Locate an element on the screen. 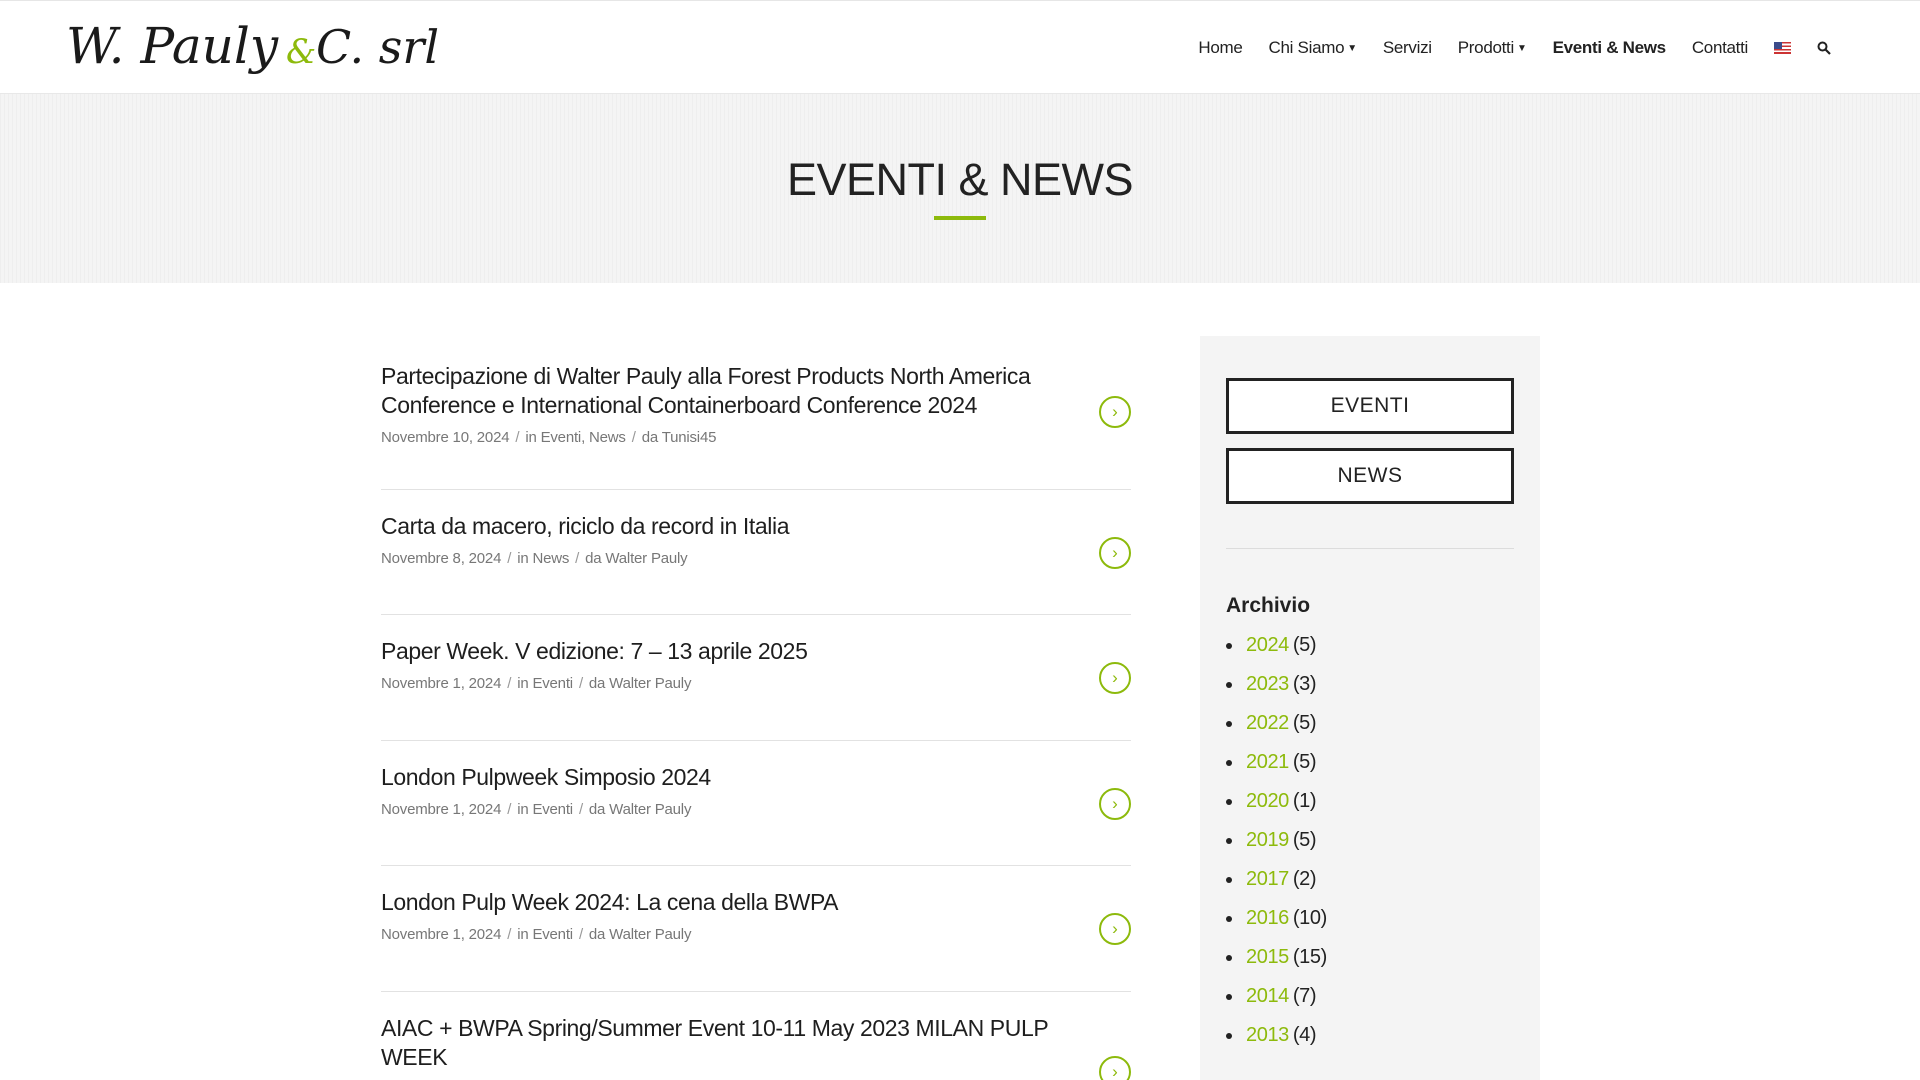 Image resolution: width=1920 pixels, height=1080 pixels. nav-chi-siamo: Chi Siamo ▼ is located at coordinates (1313, 48).